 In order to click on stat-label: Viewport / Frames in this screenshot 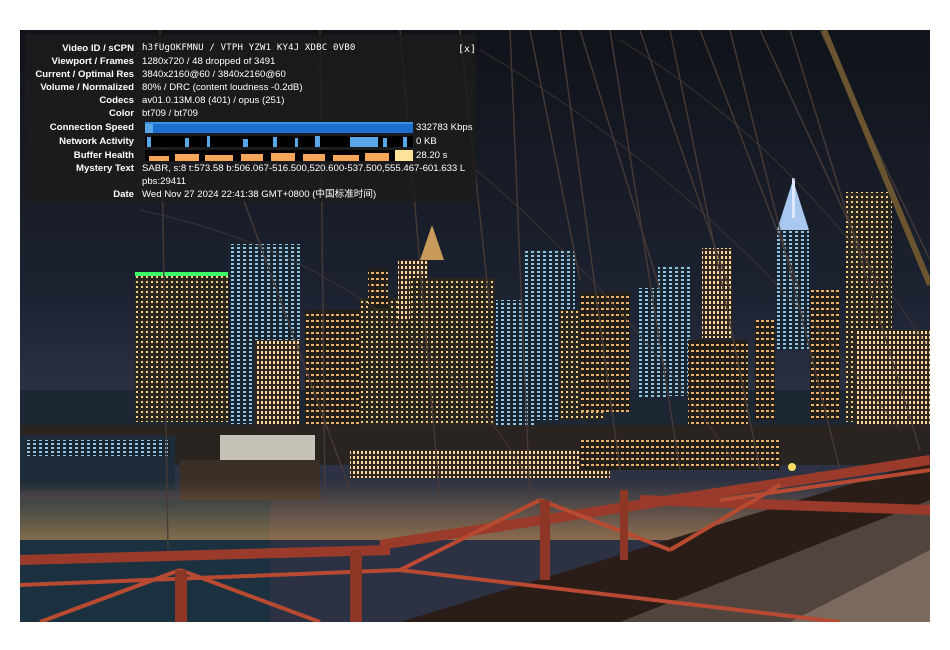, I will do `click(92, 61)`.